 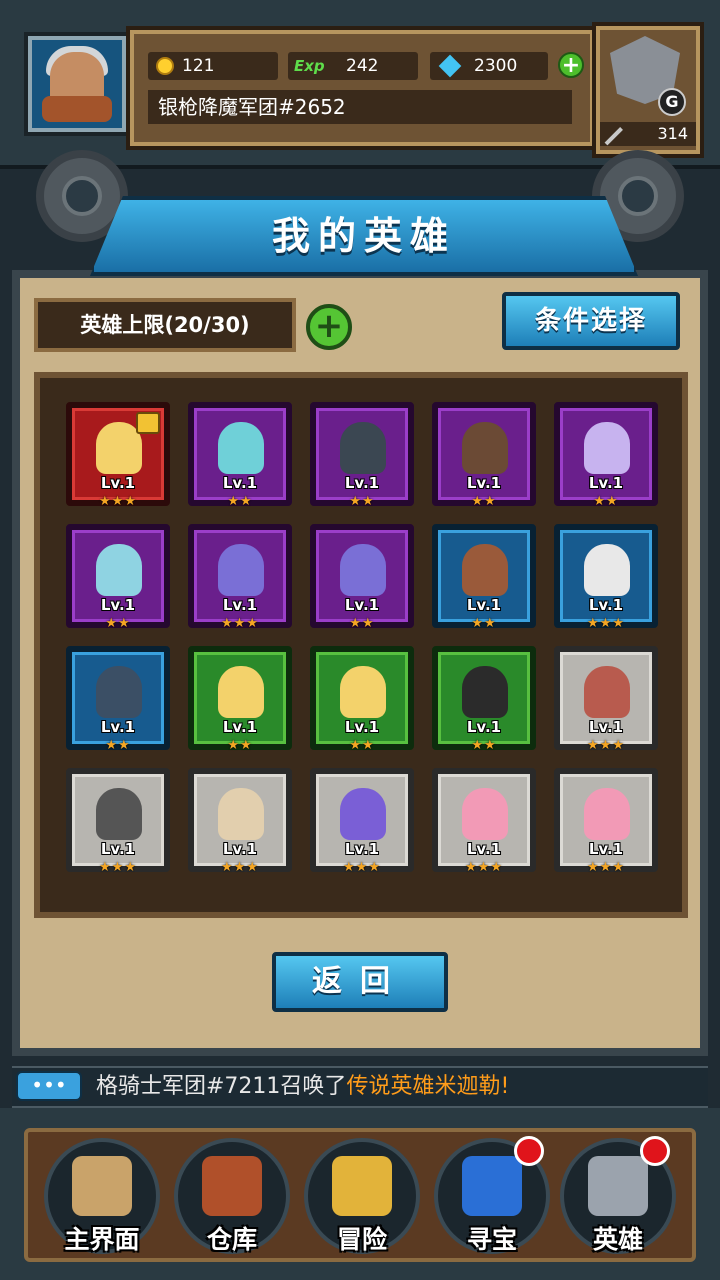 I want to click on title-banner: 我的英雄, so click(x=364, y=236).